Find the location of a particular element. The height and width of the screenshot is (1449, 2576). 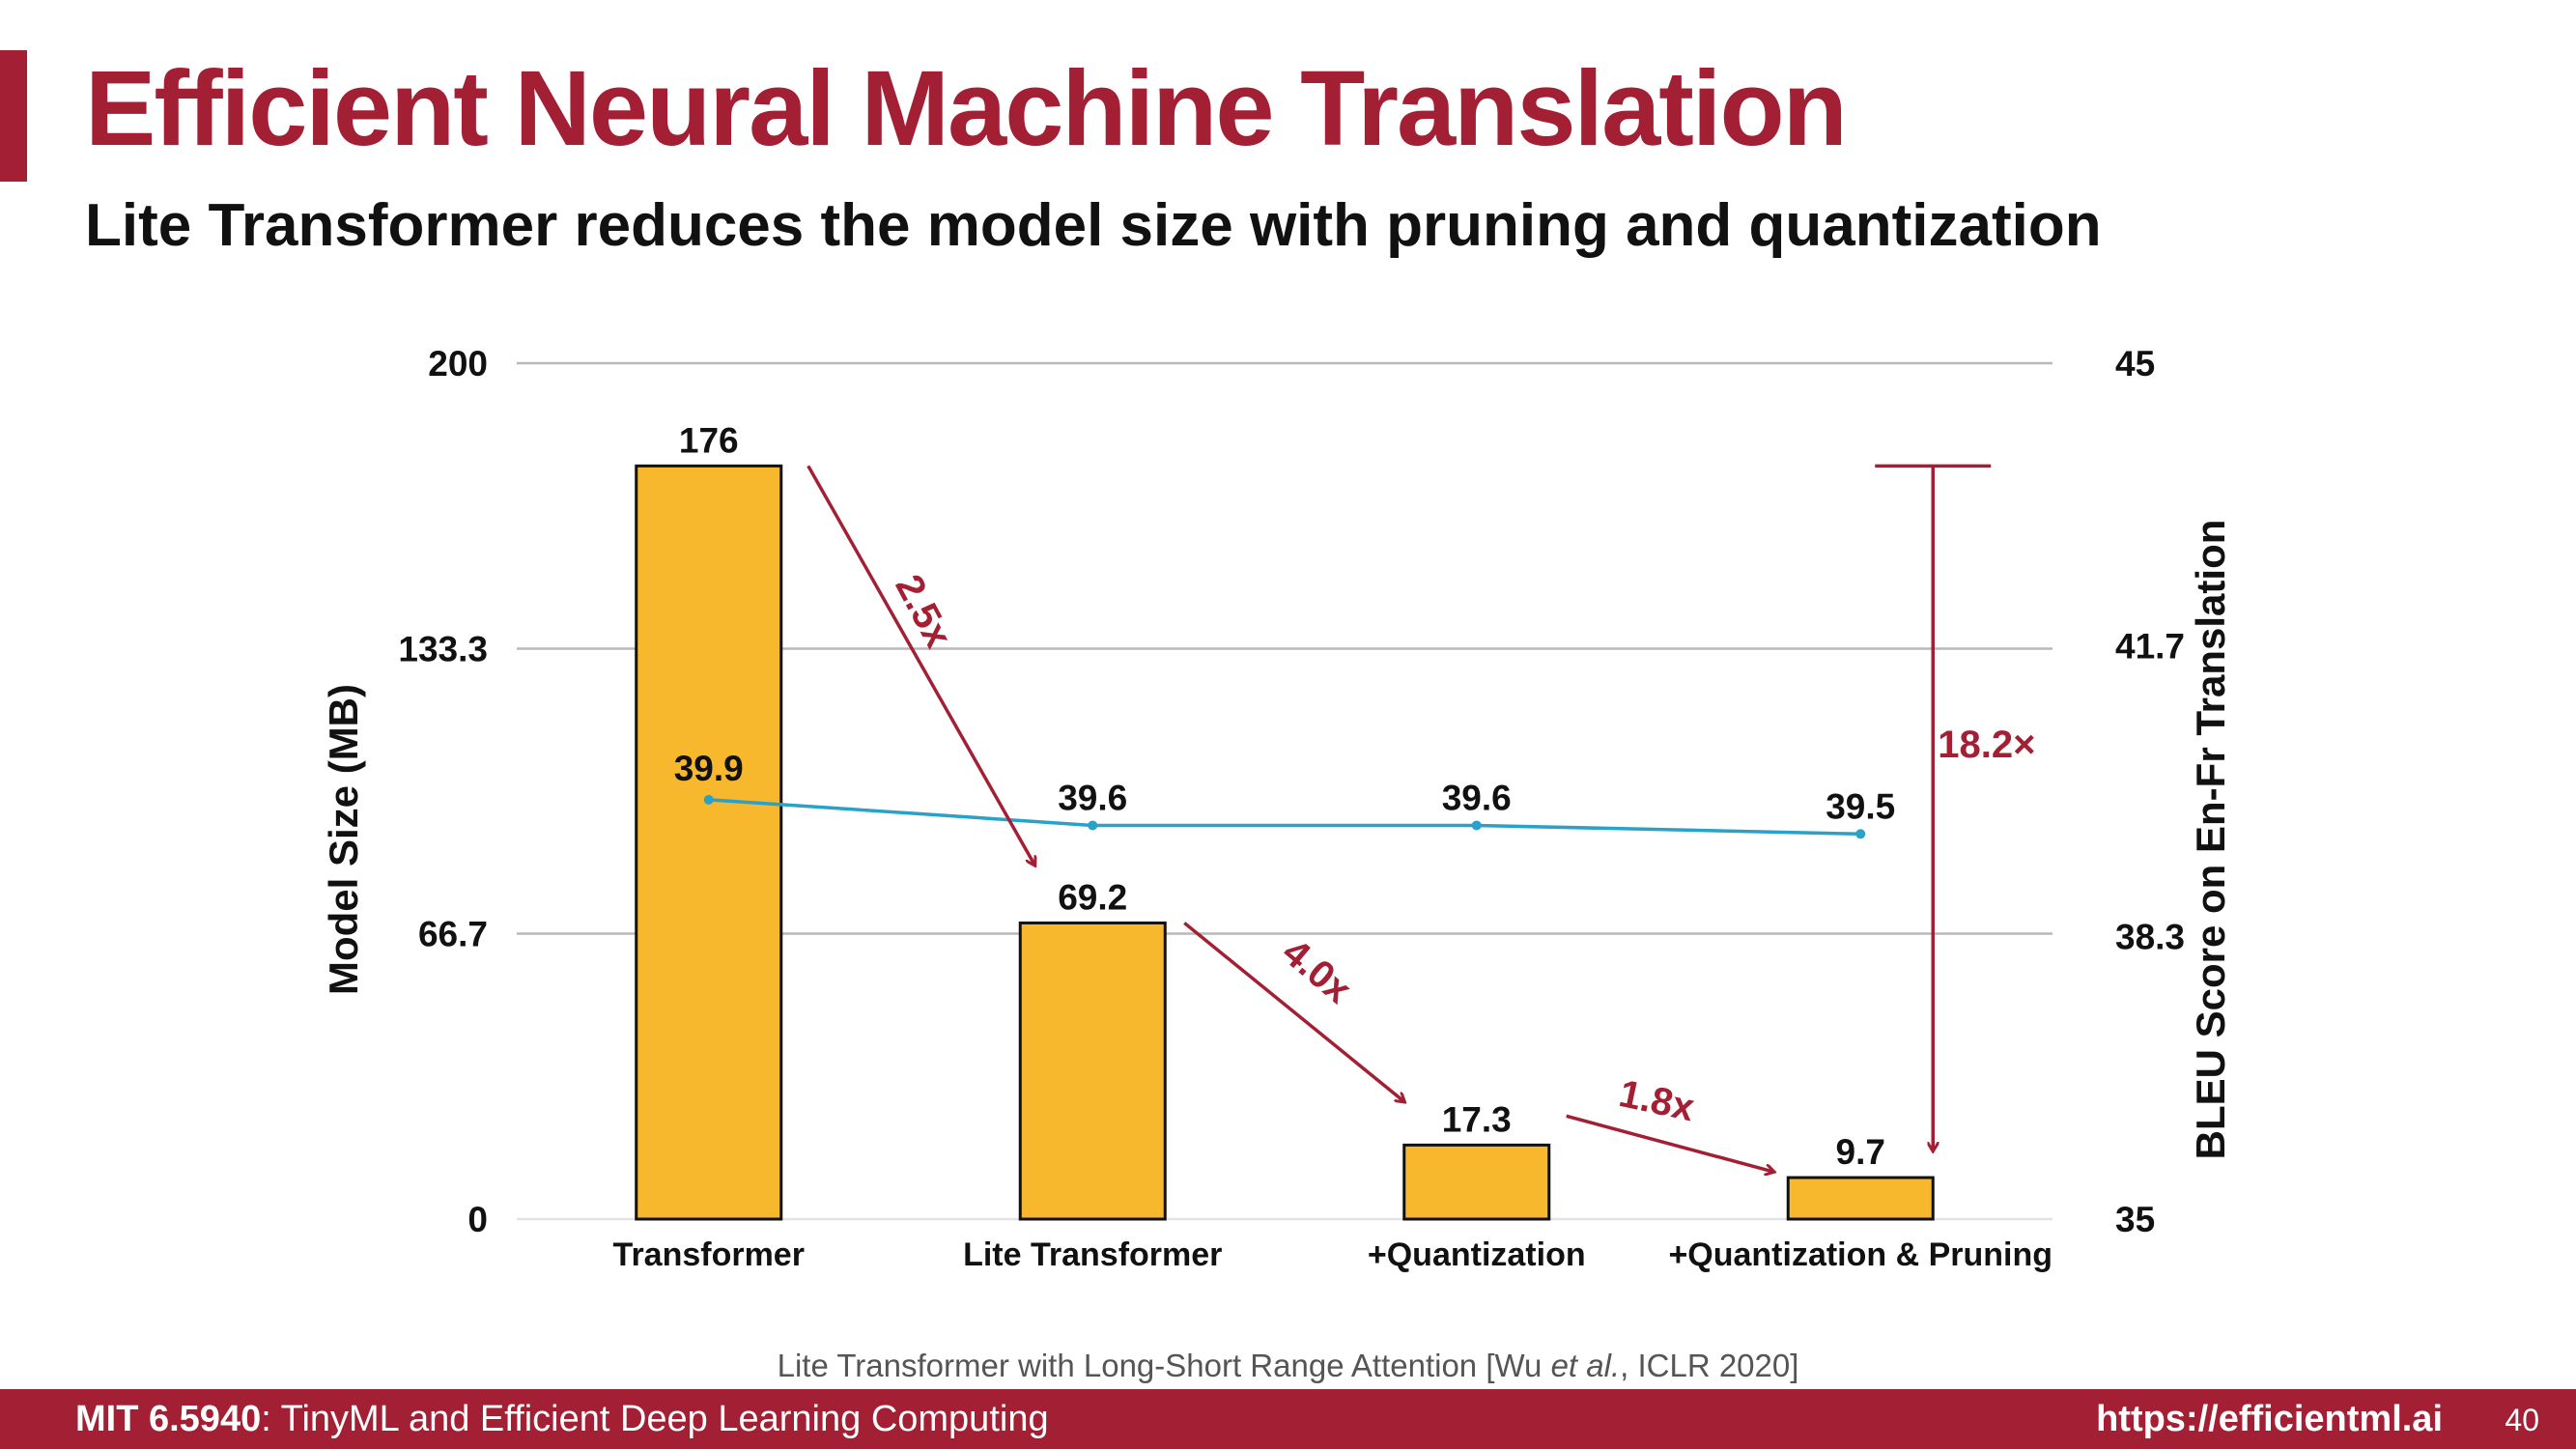

y-tick-label: 66.7 is located at coordinates (453, 934).